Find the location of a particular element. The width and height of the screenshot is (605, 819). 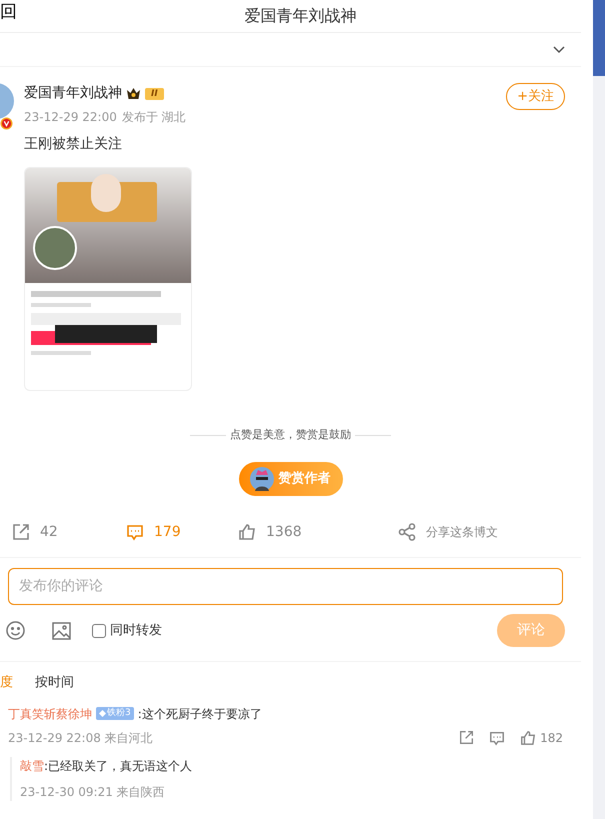

comment-action: 179 is located at coordinates (182, 532).